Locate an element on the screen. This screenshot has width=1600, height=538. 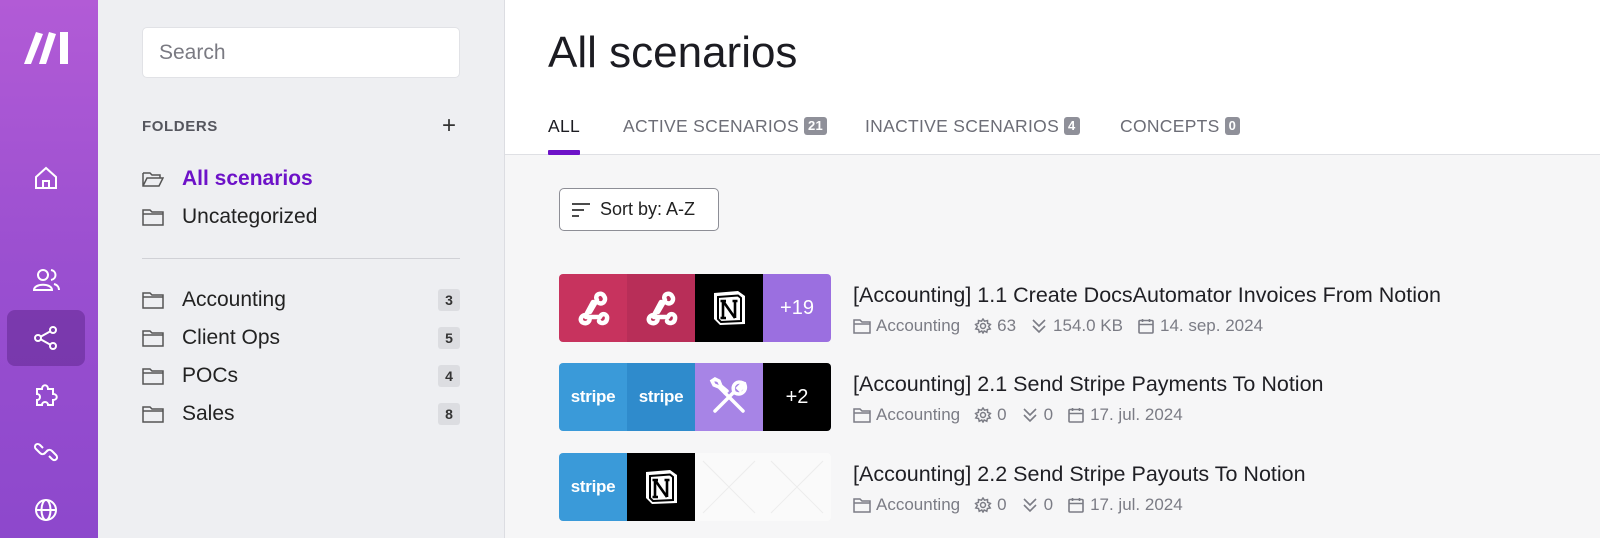
share-icon is located at coordinates (45, 338).